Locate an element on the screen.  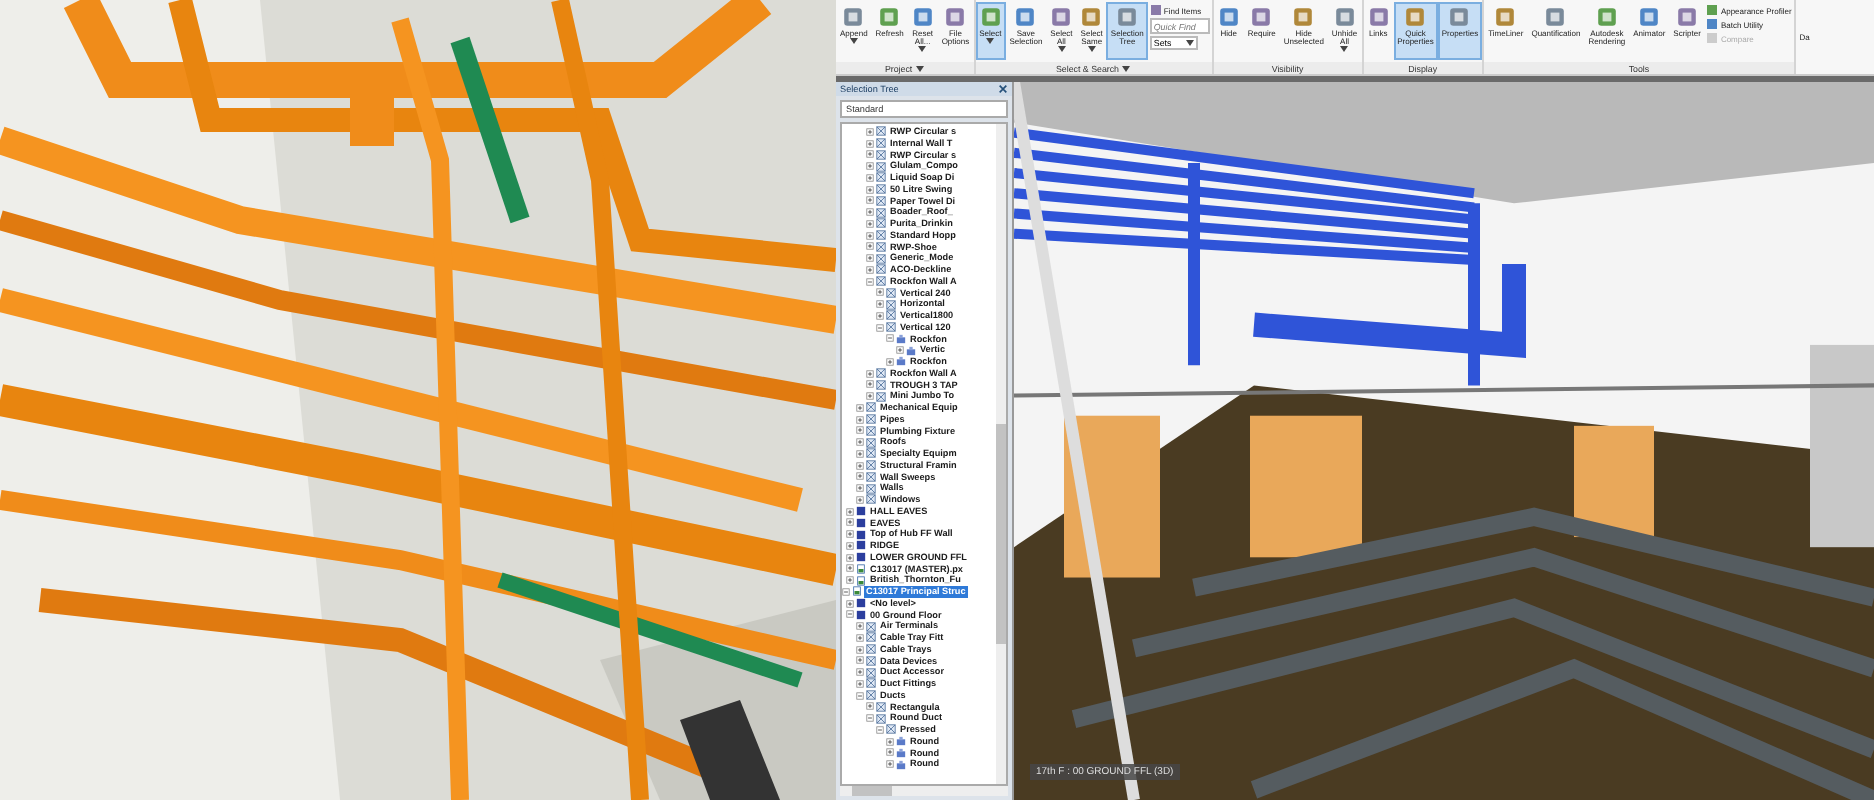
close-icon is located at coordinates (1003, 89).